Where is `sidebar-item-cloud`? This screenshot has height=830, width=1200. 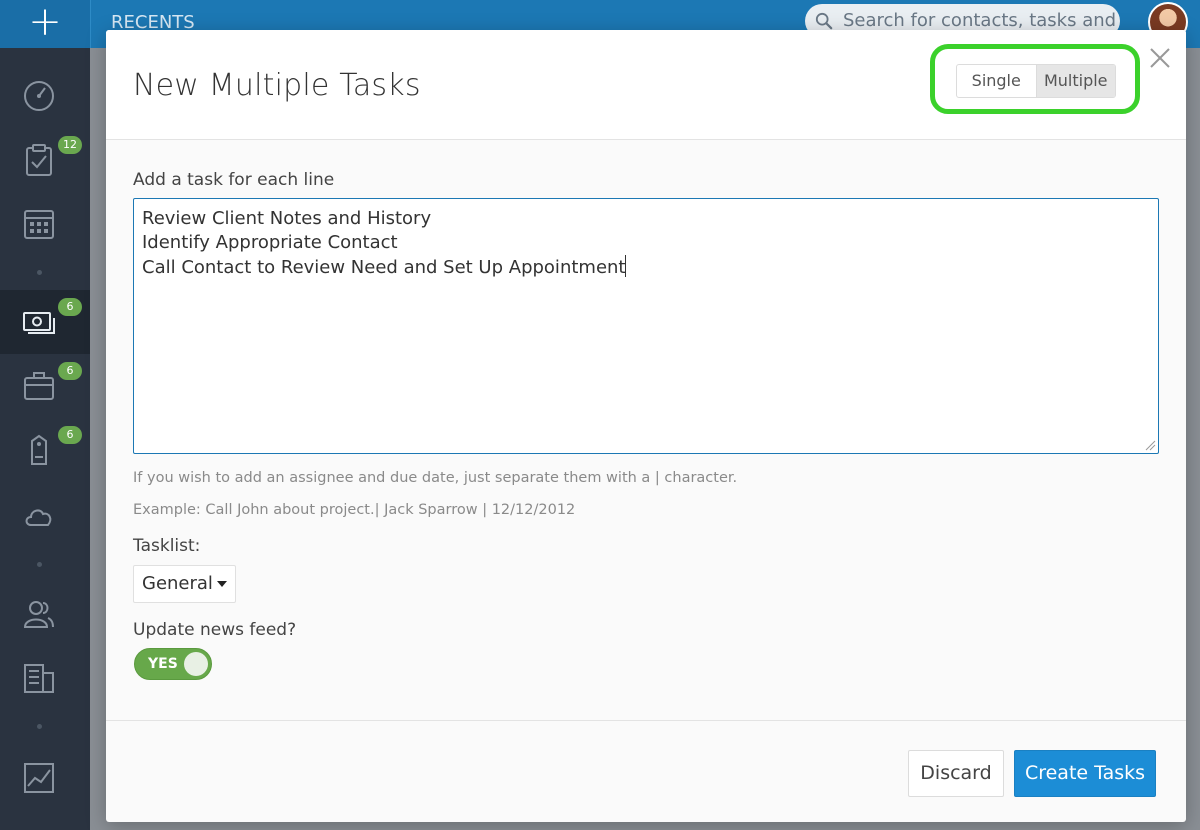 sidebar-item-cloud is located at coordinates (45, 516).